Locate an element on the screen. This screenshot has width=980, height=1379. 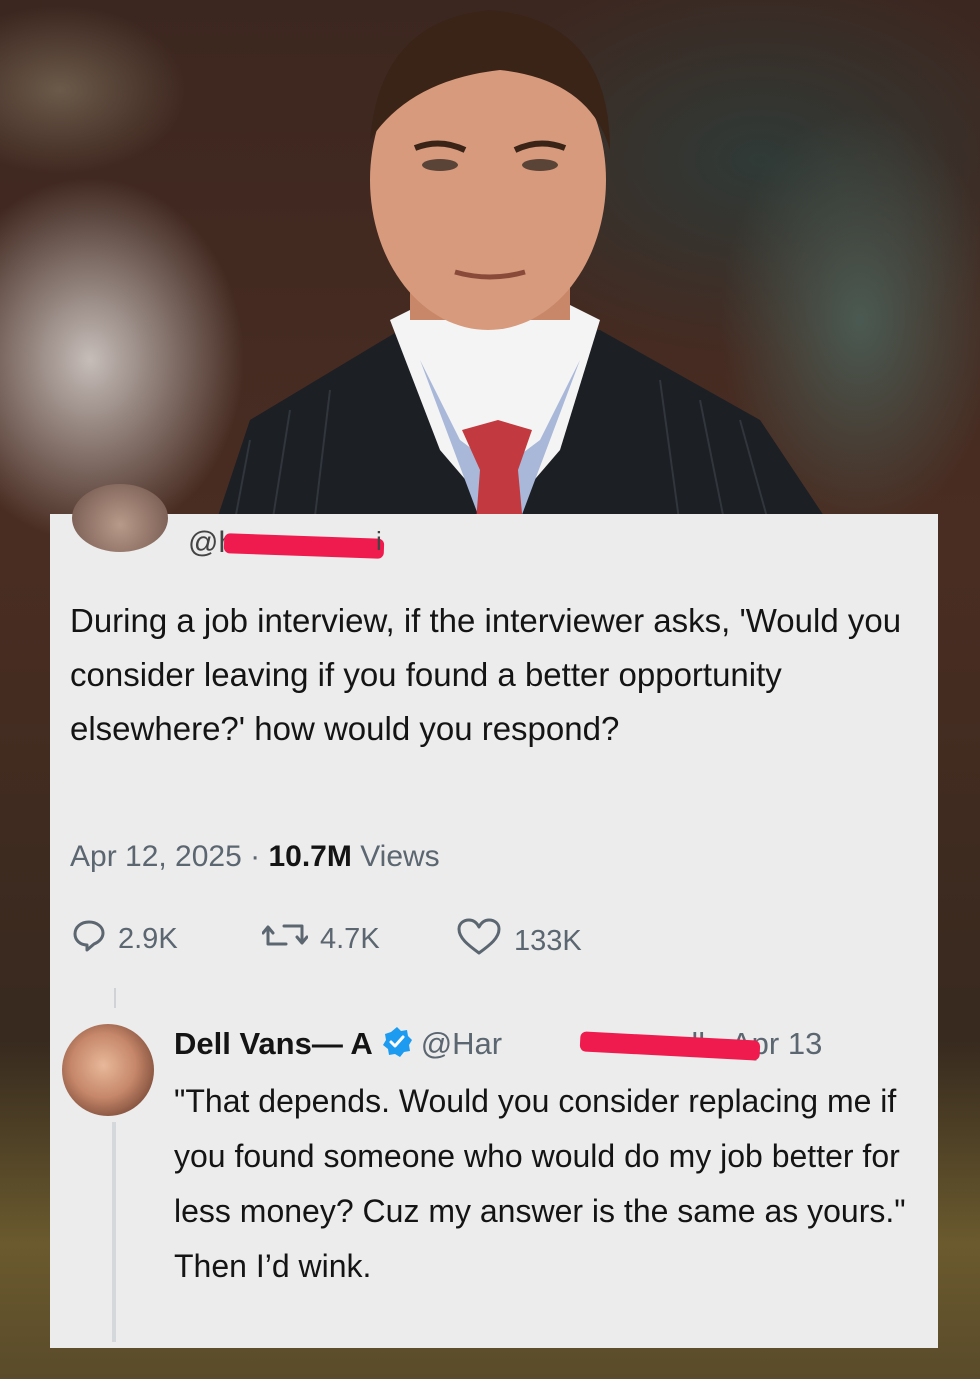
like-button: 133K is located at coordinates (519, 941).